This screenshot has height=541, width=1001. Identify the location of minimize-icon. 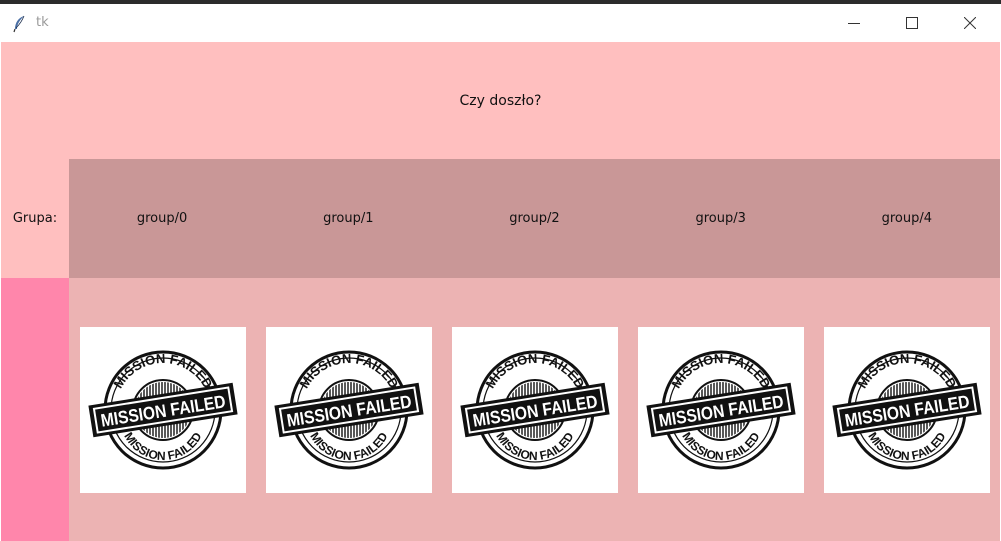
(854, 23).